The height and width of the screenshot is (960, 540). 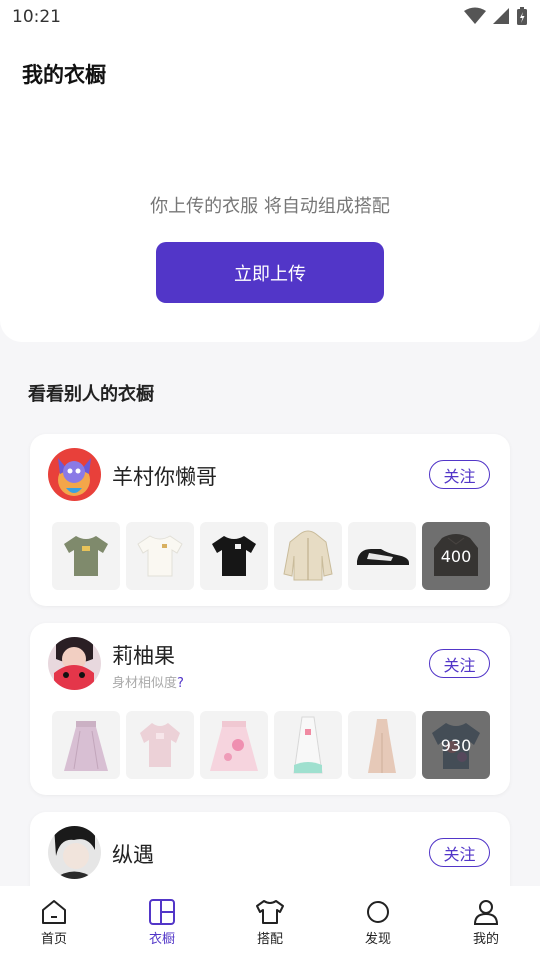 I want to click on tab-home: 首页, so click(x=54, y=923).